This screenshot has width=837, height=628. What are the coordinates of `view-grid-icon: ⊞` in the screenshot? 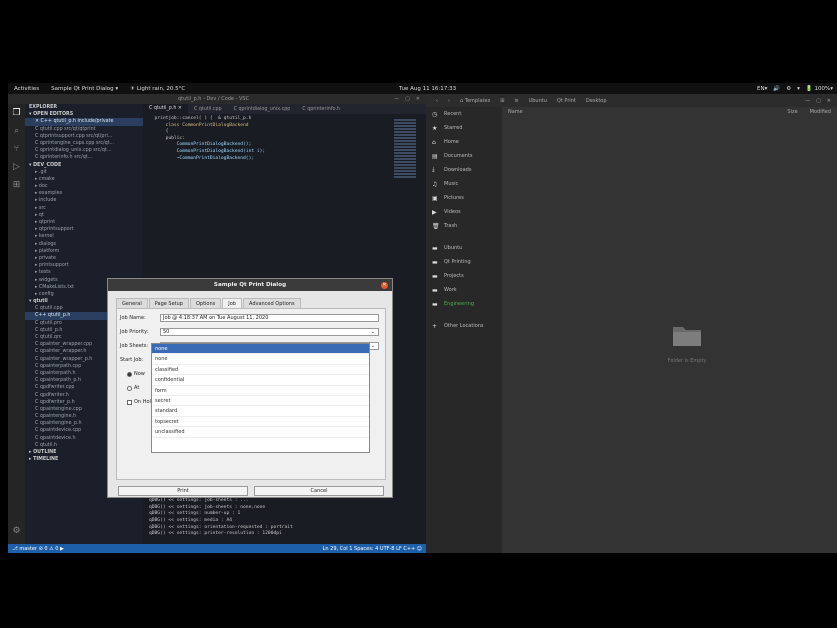 It's located at (502, 101).